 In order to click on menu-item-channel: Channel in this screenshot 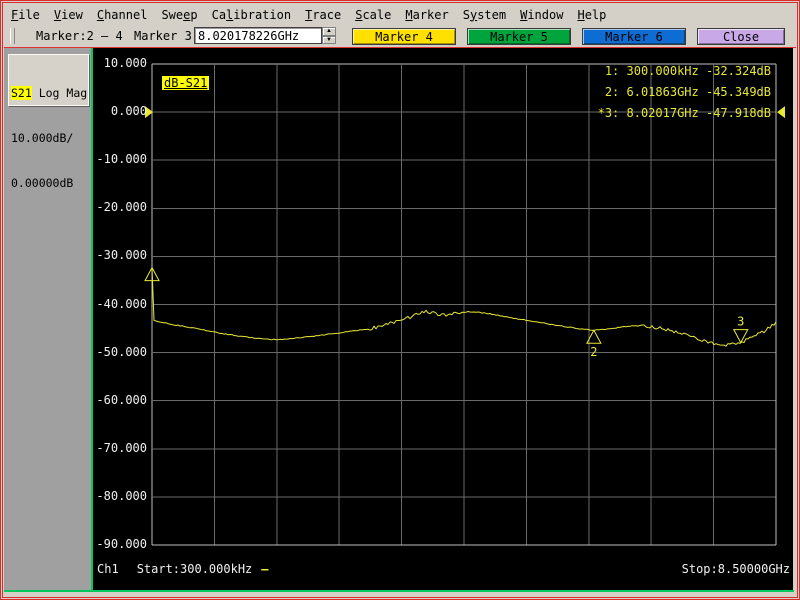, I will do `click(122, 15)`.